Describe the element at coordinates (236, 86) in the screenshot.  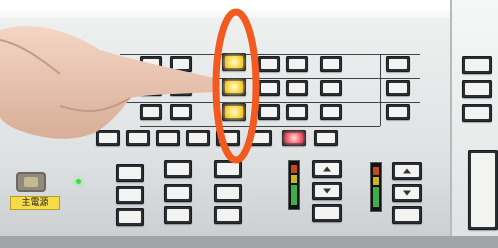
I see `highlight-oval` at that location.